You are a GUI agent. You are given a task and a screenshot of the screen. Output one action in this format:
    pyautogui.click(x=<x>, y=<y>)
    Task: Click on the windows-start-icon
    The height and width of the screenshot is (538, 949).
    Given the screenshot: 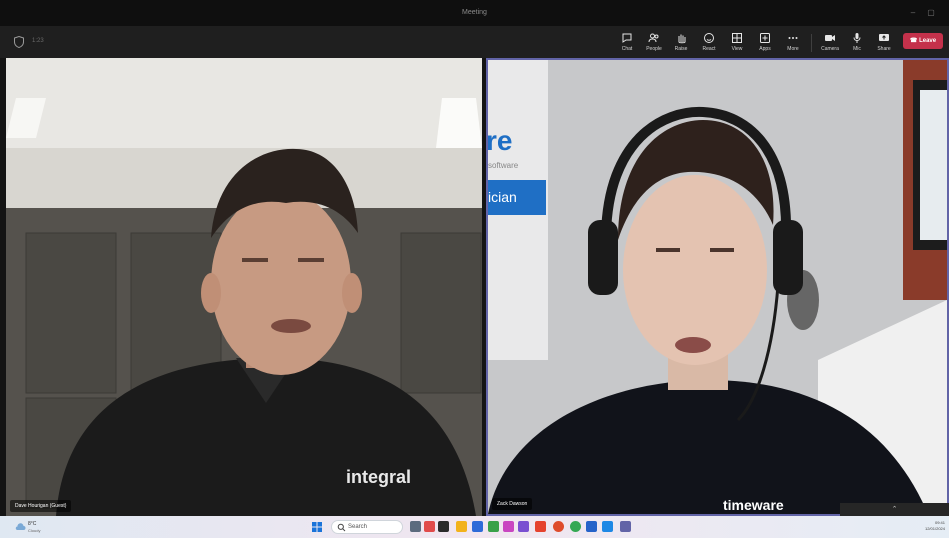 What is the action you would take?
    pyautogui.click(x=317, y=527)
    